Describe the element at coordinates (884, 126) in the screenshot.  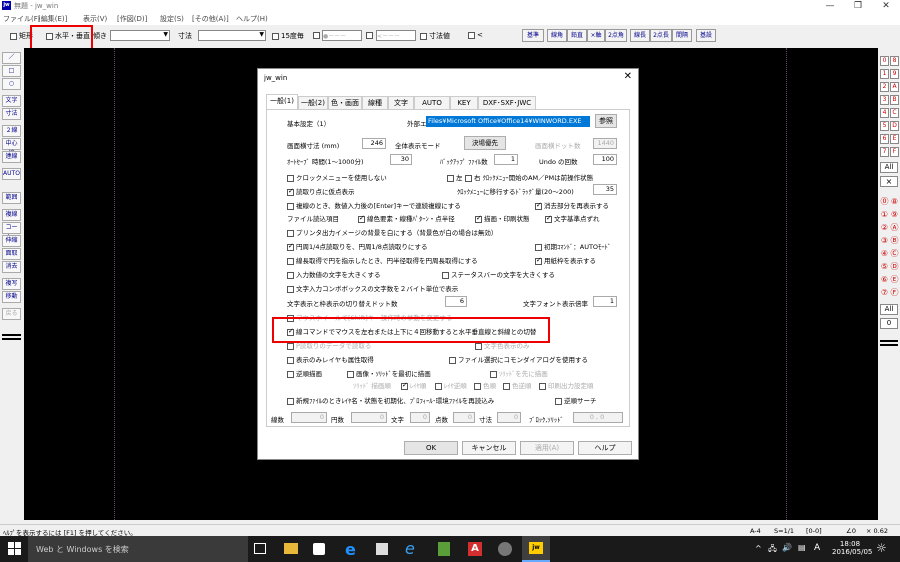
I see `layer-button-5: 5` at that location.